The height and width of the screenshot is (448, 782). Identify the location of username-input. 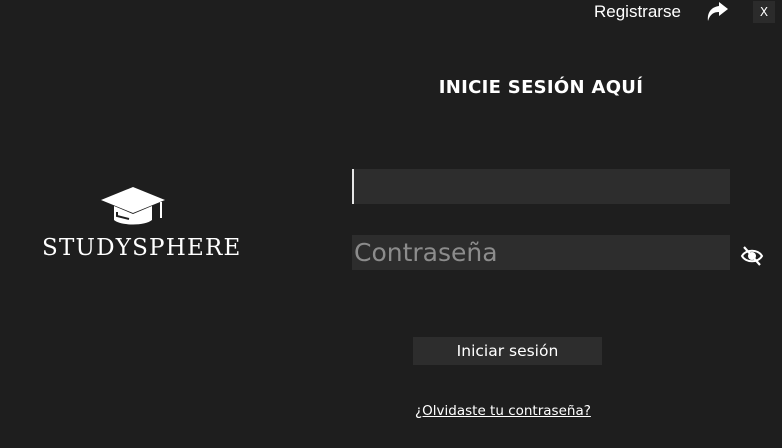
(541, 186).